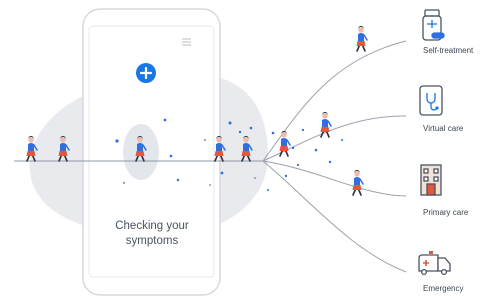 Image resolution: width=484 pixels, height=296 pixels. What do you see at coordinates (152, 234) in the screenshot?
I see `phone-headline: Checking your symptoms` at bounding box center [152, 234].